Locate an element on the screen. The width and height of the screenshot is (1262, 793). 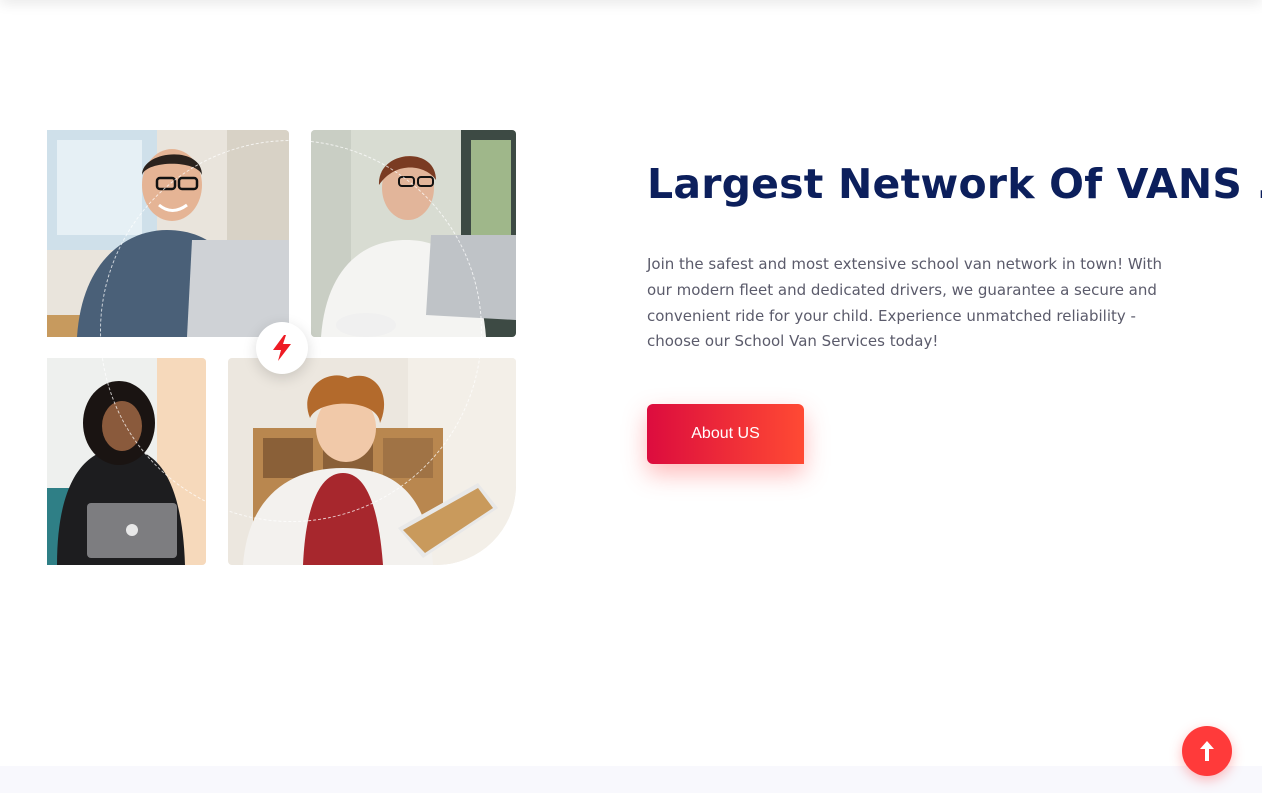
about-us-button: About US is located at coordinates (725, 434).